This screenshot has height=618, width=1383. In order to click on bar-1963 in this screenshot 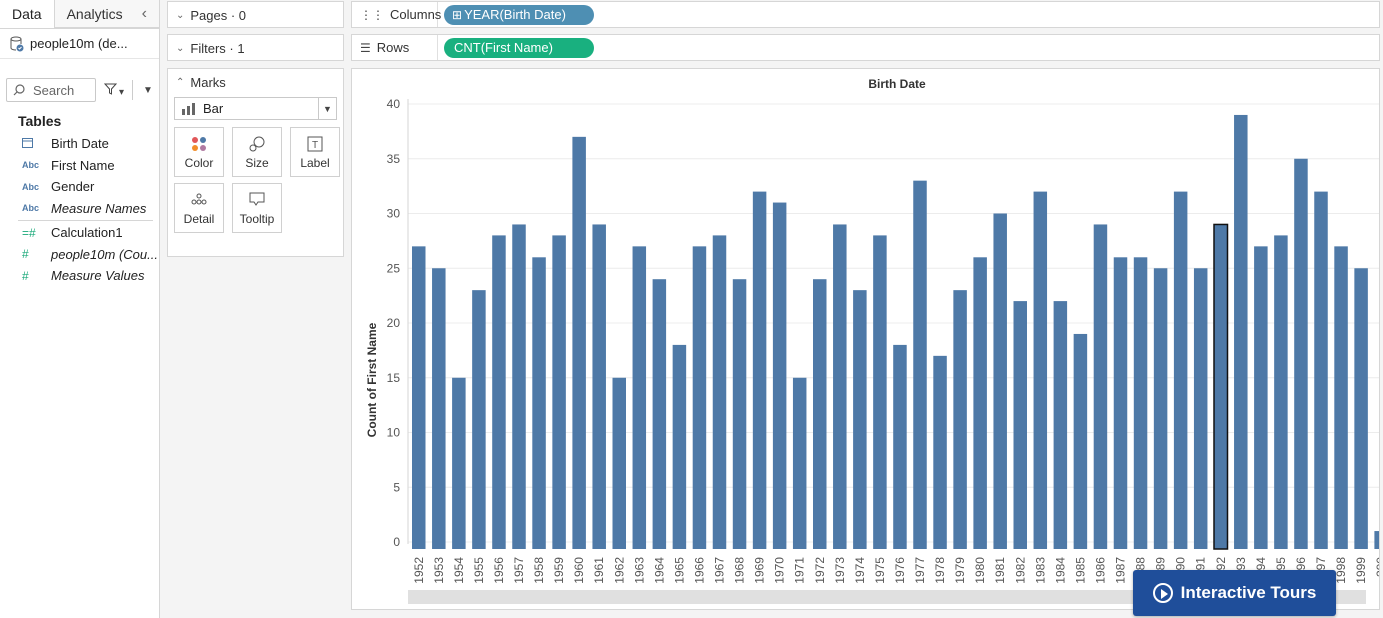, I will do `click(639, 397)`.